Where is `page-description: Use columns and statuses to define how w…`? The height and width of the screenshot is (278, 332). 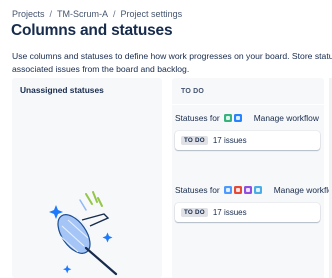 page-description: Use columns and statuses to define how w… is located at coordinates (172, 62).